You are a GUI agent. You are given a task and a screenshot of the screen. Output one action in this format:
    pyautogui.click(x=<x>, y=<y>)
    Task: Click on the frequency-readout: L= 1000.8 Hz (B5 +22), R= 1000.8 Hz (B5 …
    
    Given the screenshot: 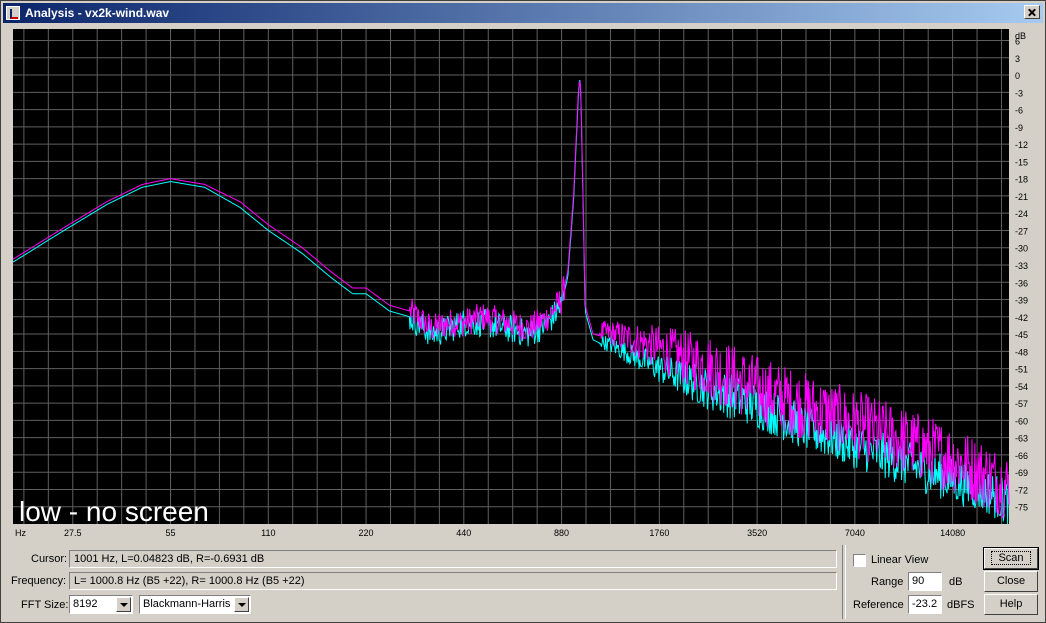 What is the action you would take?
    pyautogui.click(x=453, y=581)
    